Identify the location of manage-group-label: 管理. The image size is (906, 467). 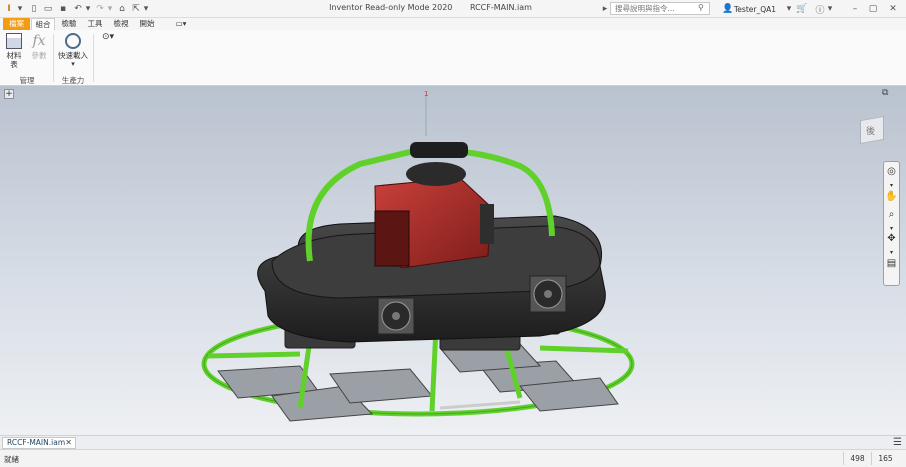
(27, 80).